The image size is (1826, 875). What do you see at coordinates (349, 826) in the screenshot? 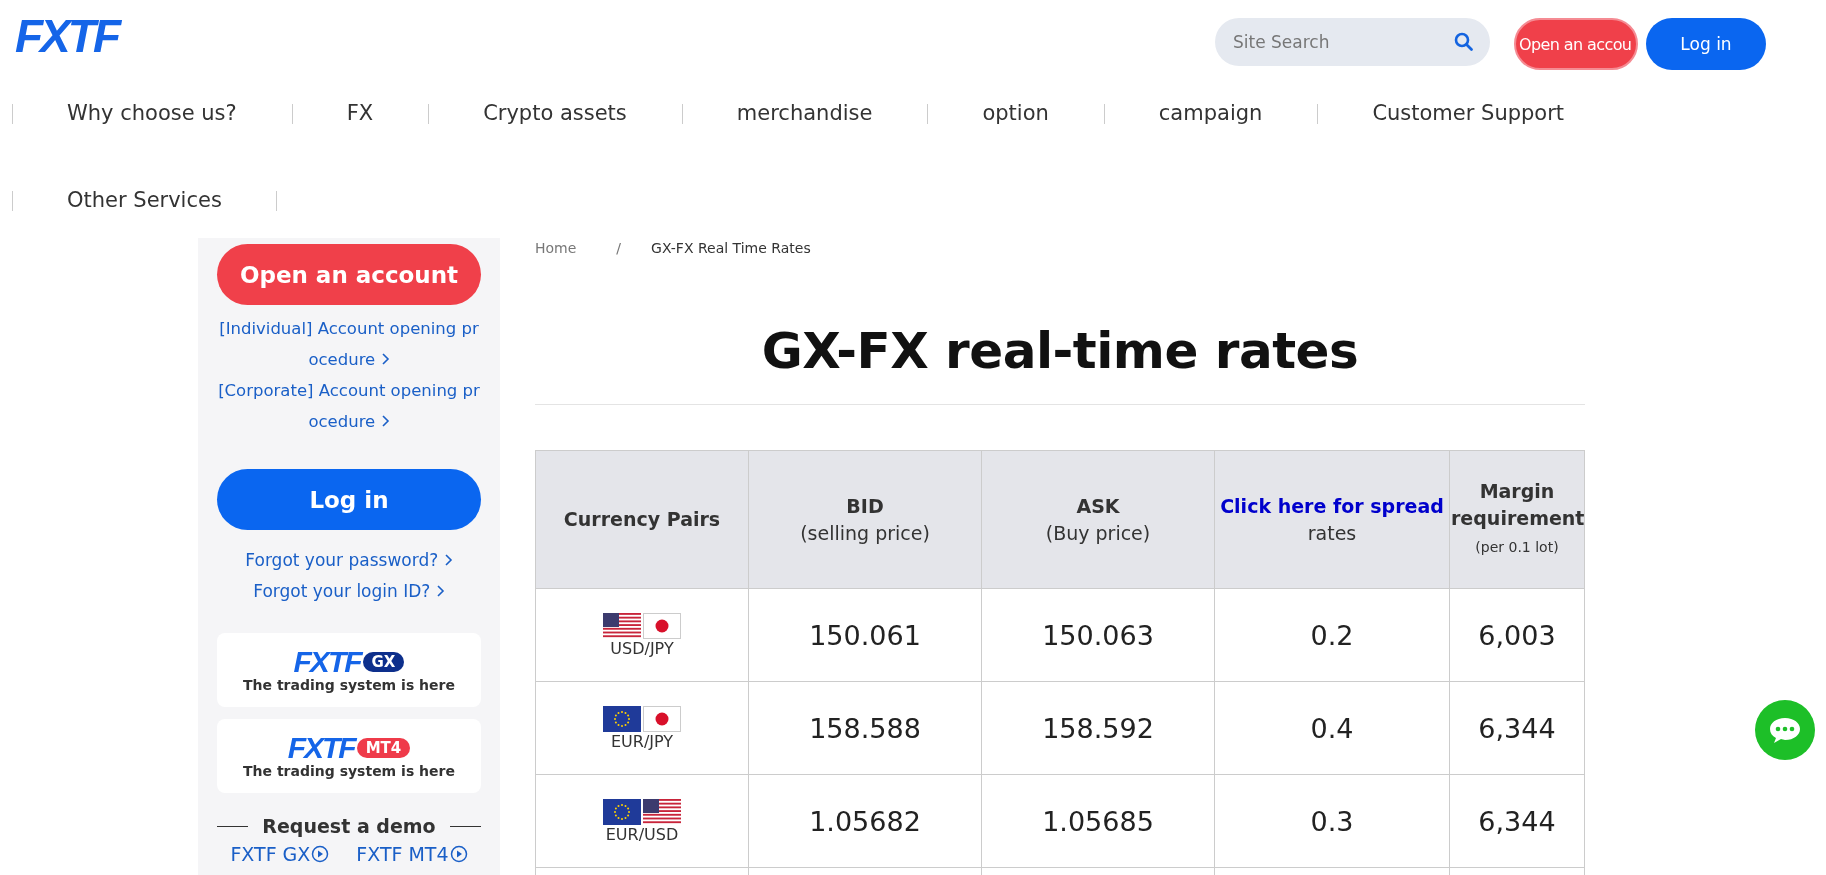
I see `section-heading: Request a demo` at bounding box center [349, 826].